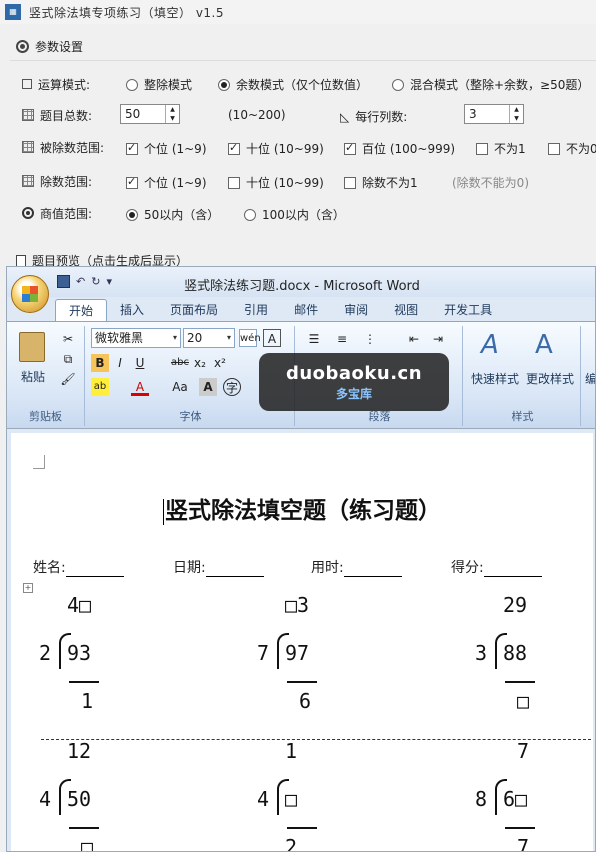 The width and height of the screenshot is (596, 852). I want to click on dividend-tens-check: 十位 (10~99), so click(276, 148).